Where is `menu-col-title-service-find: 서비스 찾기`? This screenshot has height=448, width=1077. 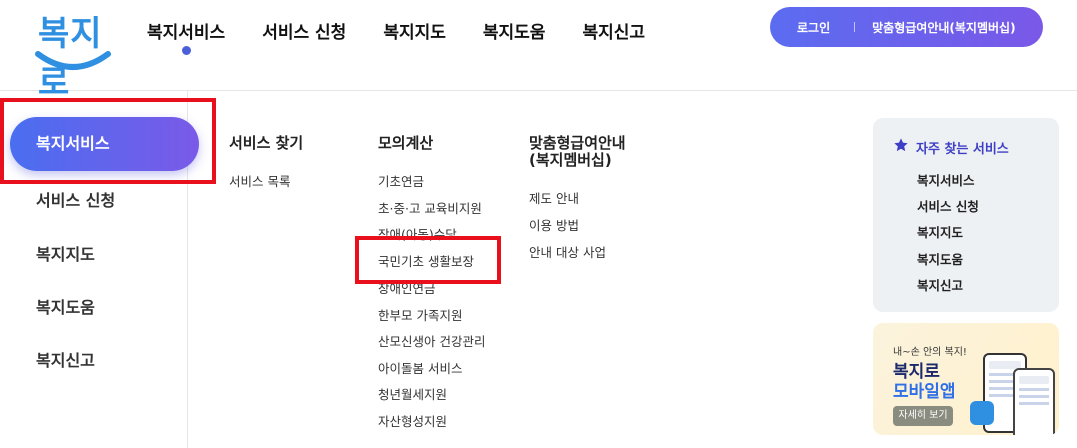 menu-col-title-service-find: 서비스 찾기 is located at coordinates (266, 143).